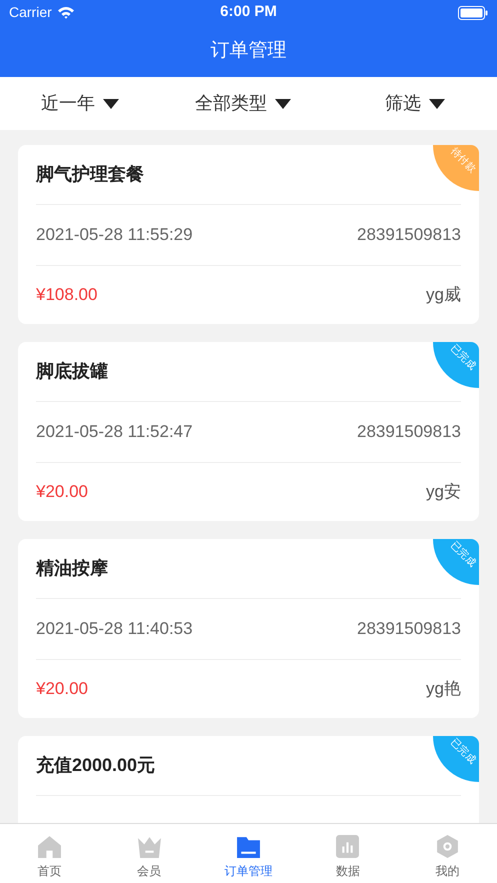  What do you see at coordinates (114, 629) in the screenshot?
I see `order-date: 2021-05-28 11:40:53` at bounding box center [114, 629].